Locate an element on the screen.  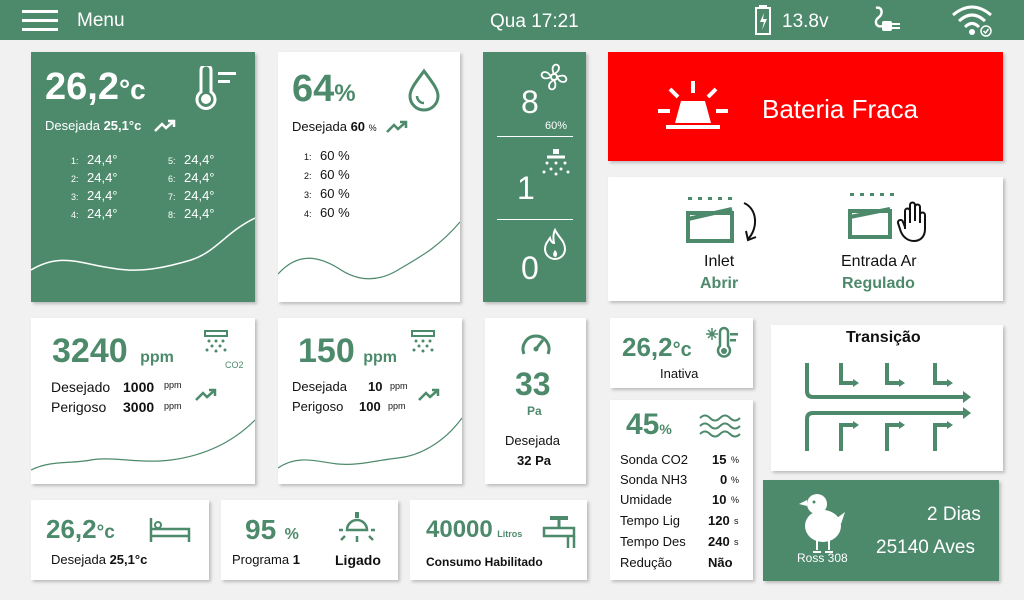
battery-icon is located at coordinates (763, 20).